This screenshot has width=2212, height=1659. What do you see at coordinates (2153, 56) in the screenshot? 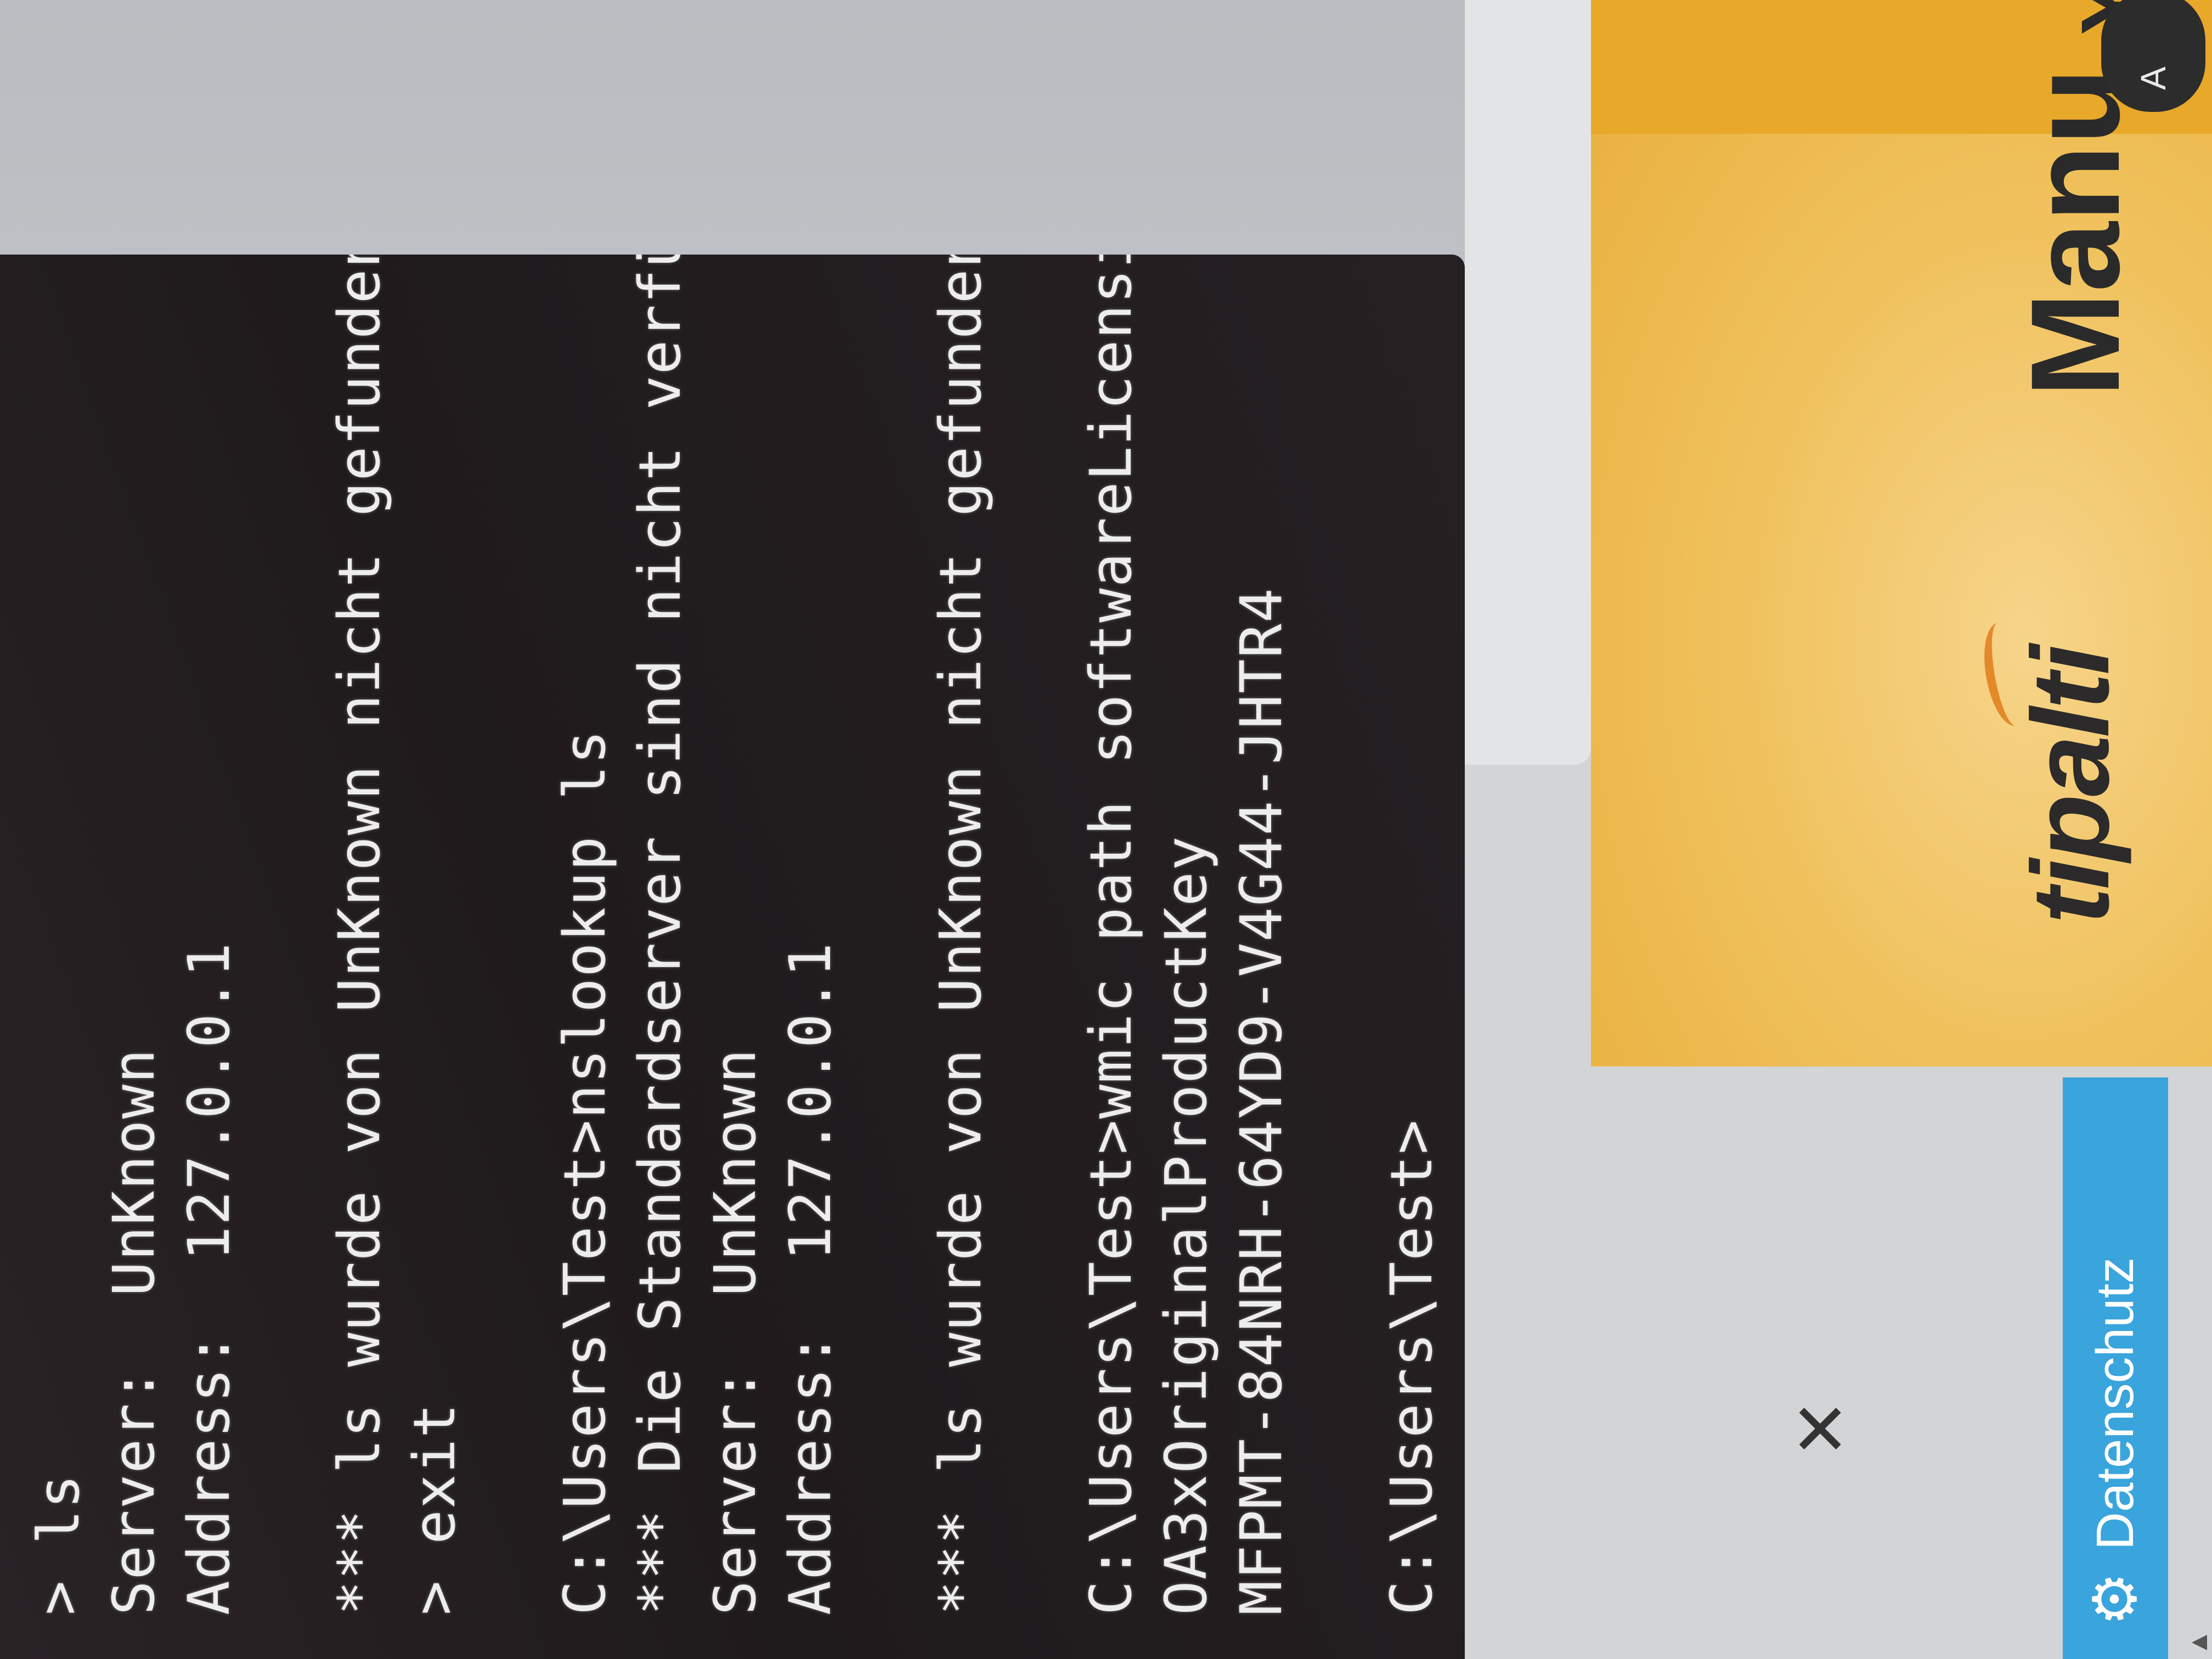
I see `ad-button: A` at bounding box center [2153, 56].